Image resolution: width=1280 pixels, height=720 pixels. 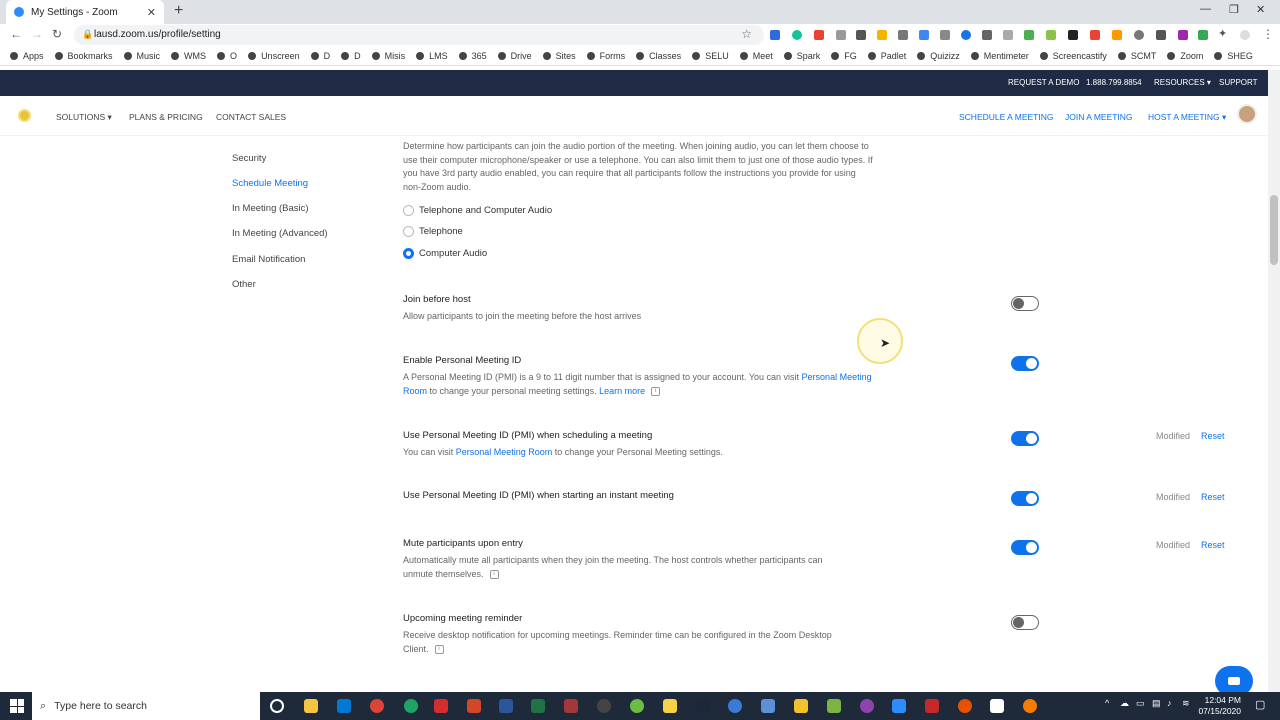 What do you see at coordinates (178, 11) in the screenshot?
I see `new-tab-icon: +` at bounding box center [178, 11].